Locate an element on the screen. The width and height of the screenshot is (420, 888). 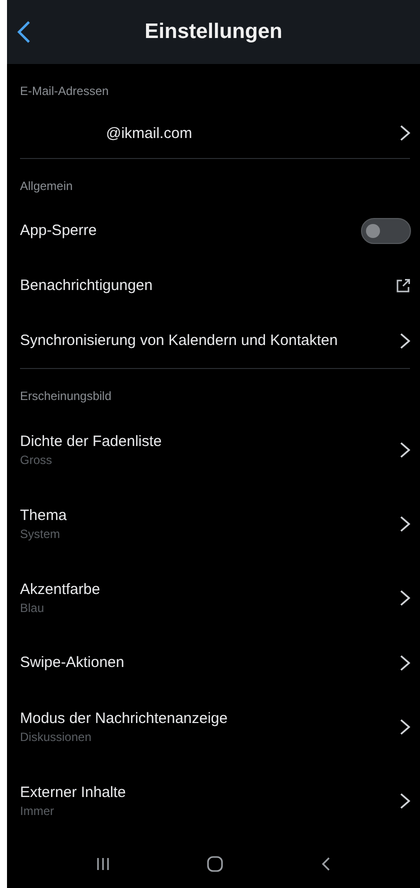
settings-row: Swipe-Aktionen is located at coordinates (220, 662).